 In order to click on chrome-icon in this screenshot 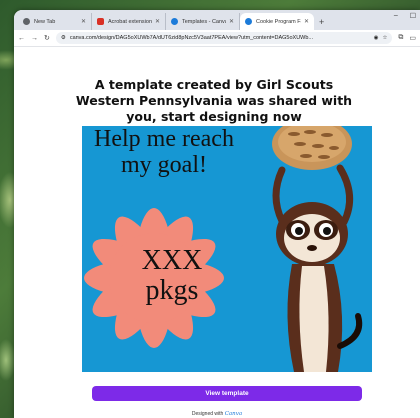, I will do `click(26, 21)`.